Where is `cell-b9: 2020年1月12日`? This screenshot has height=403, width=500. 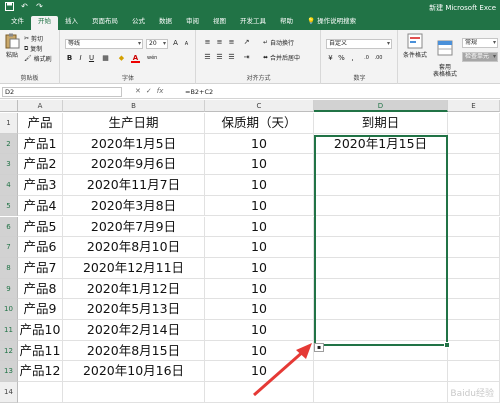
cell-b9: 2020年1月12日 is located at coordinates (134, 289).